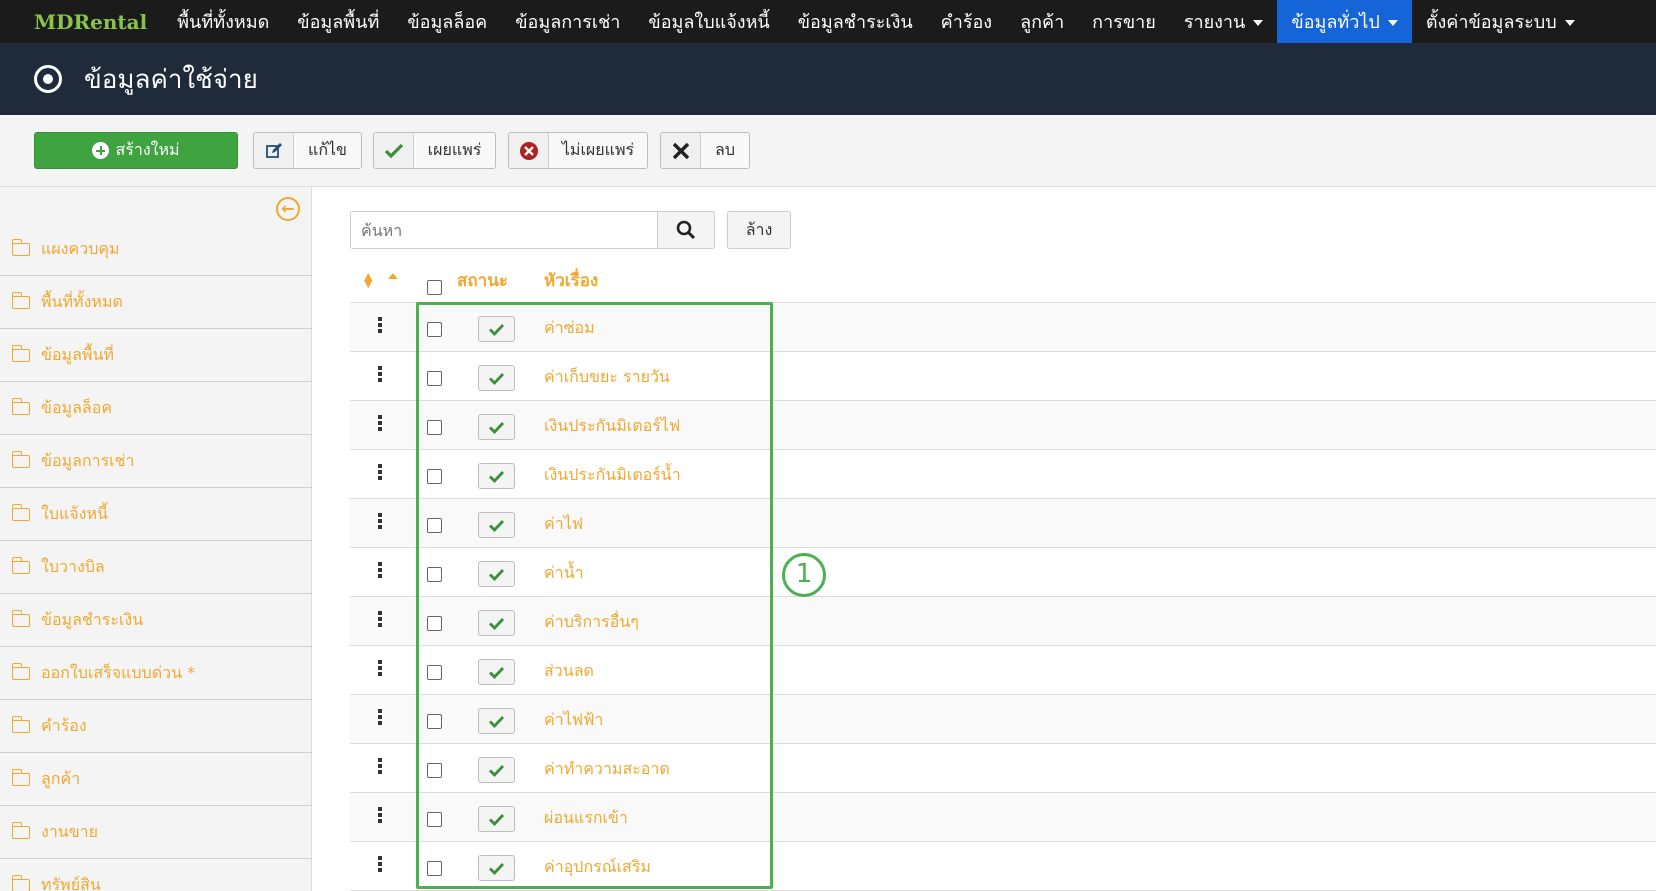 The width and height of the screenshot is (1656, 891). I want to click on nav-item-label: ข้อมูลล็อค, so click(447, 22).